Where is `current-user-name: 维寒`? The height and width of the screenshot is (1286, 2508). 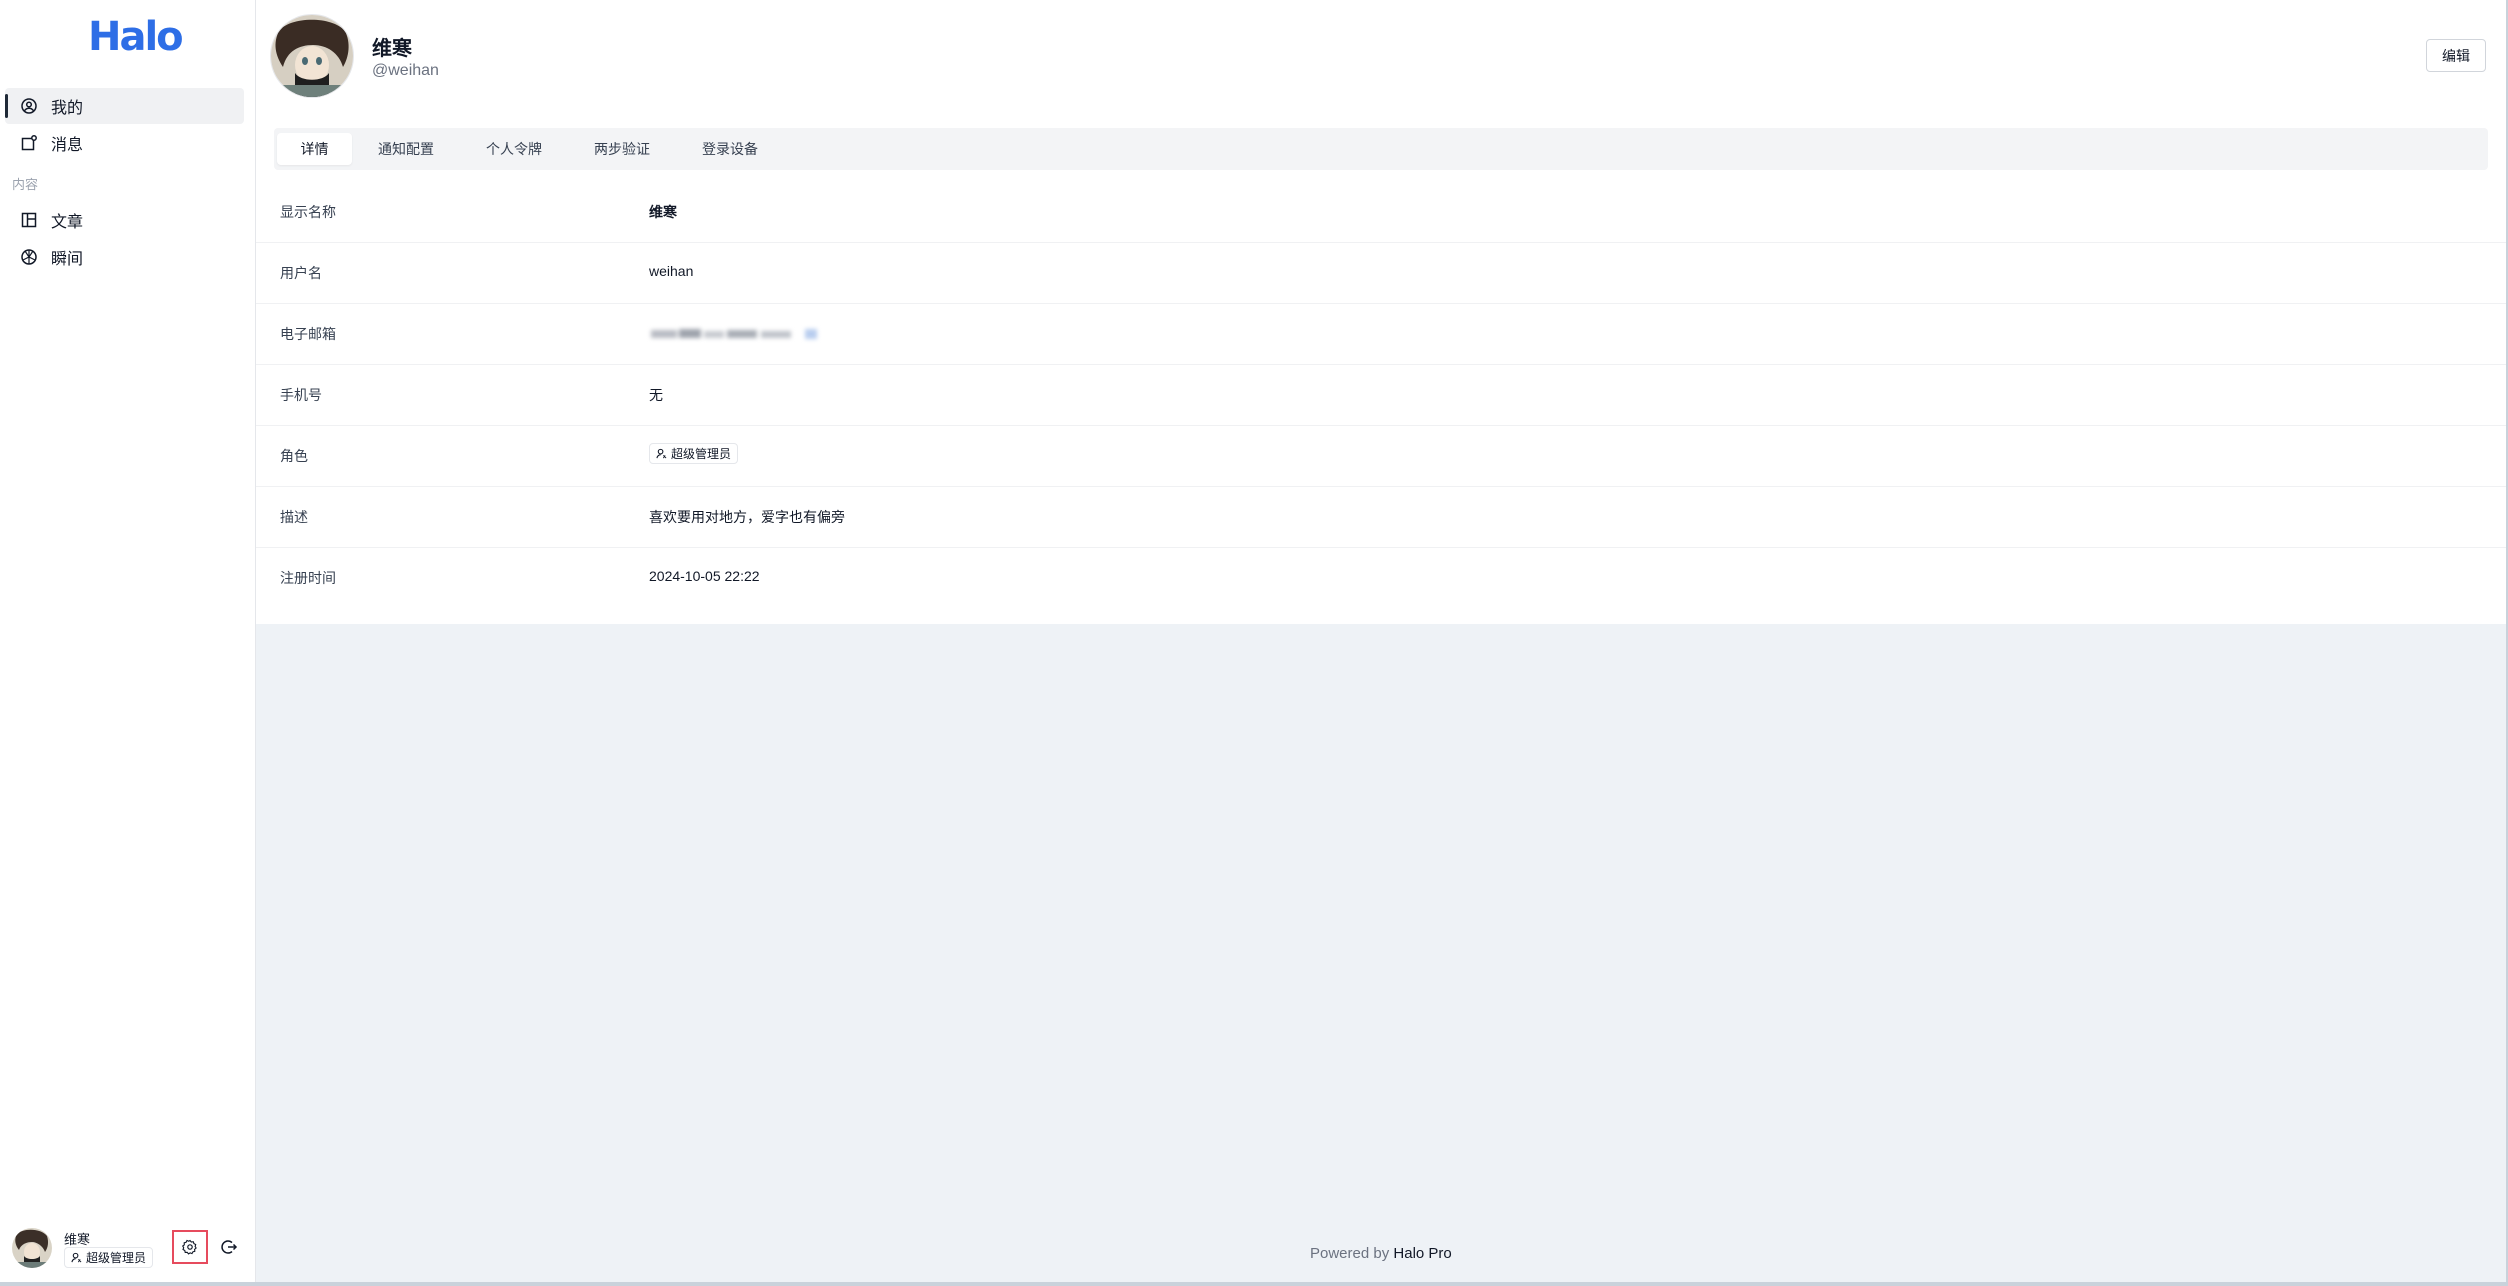
current-user-name: 维寒 is located at coordinates (77, 1239).